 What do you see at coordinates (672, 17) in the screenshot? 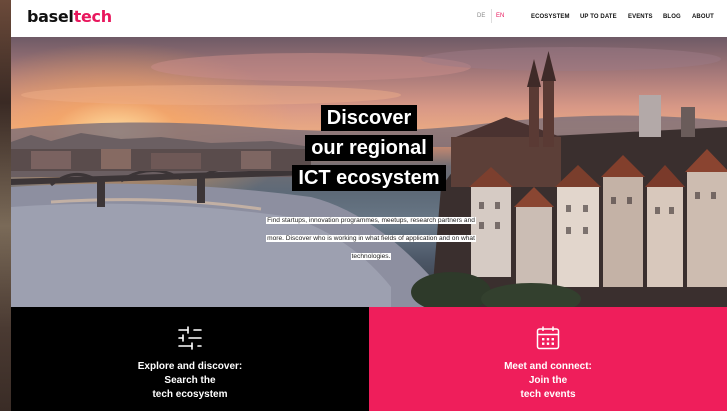
I see `nav-blog: BLOG` at bounding box center [672, 17].